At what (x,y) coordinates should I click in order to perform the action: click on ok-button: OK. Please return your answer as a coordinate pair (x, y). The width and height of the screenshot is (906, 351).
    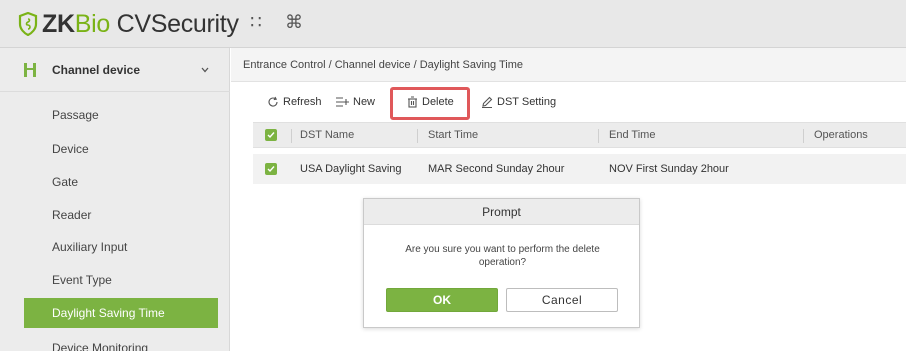
    Looking at the image, I should click on (442, 300).